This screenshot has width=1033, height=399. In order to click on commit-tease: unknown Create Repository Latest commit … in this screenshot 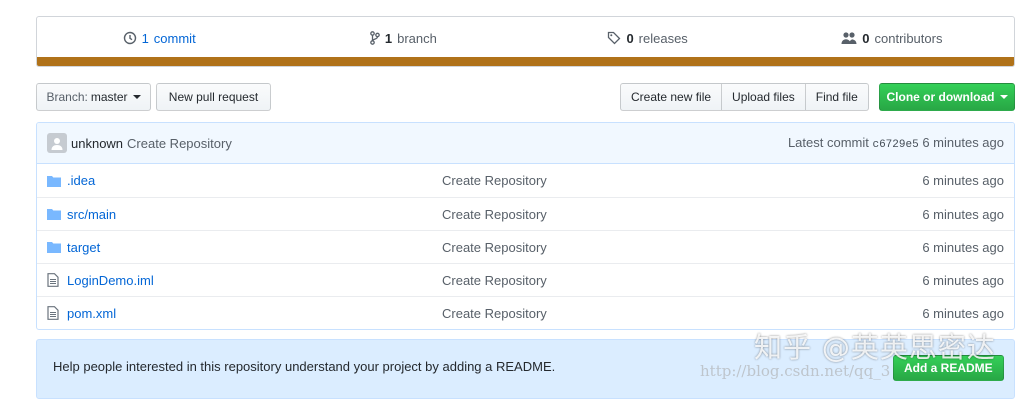, I will do `click(525, 143)`.